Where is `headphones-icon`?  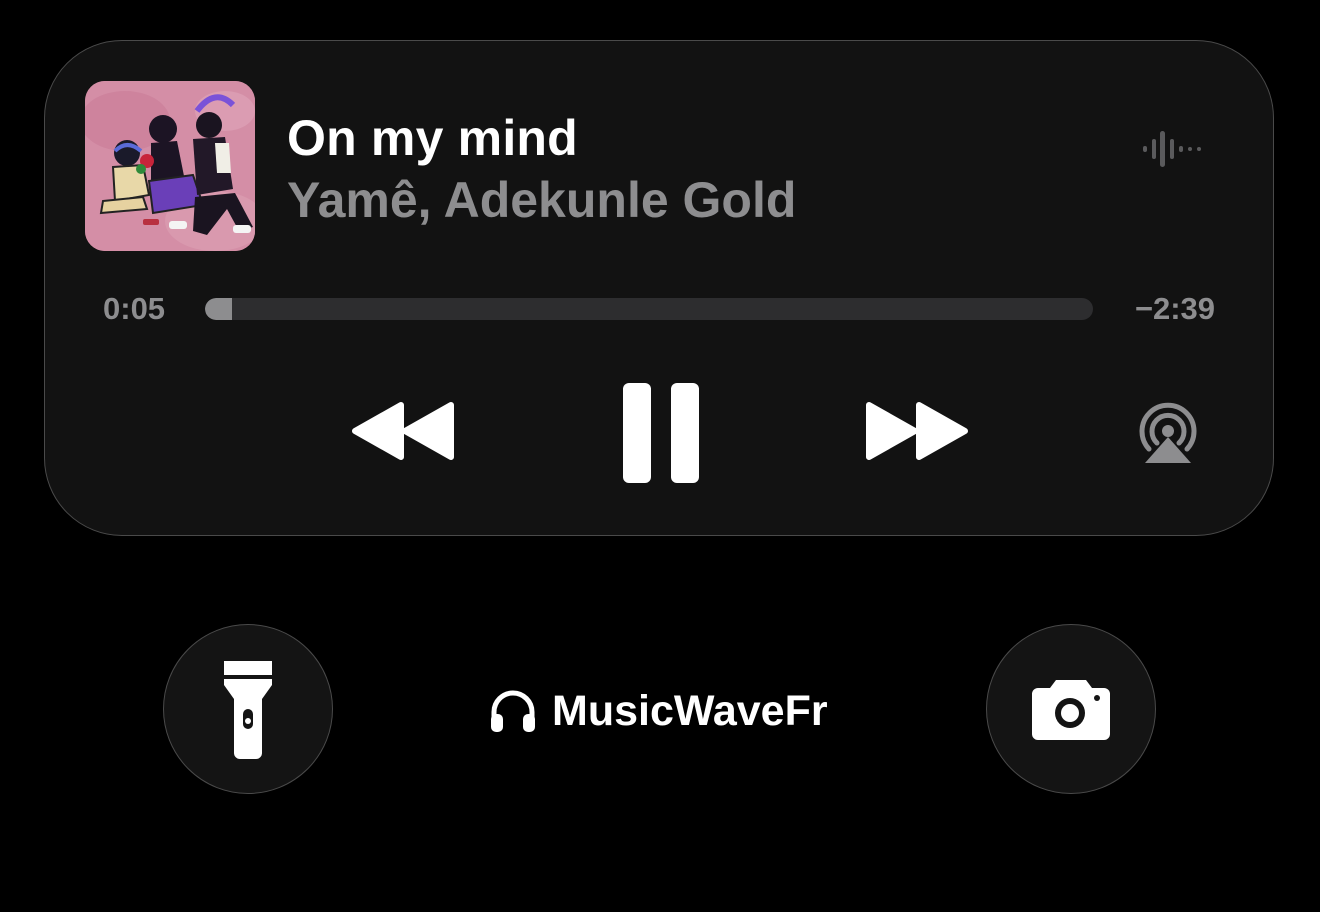 headphones-icon is located at coordinates (513, 711).